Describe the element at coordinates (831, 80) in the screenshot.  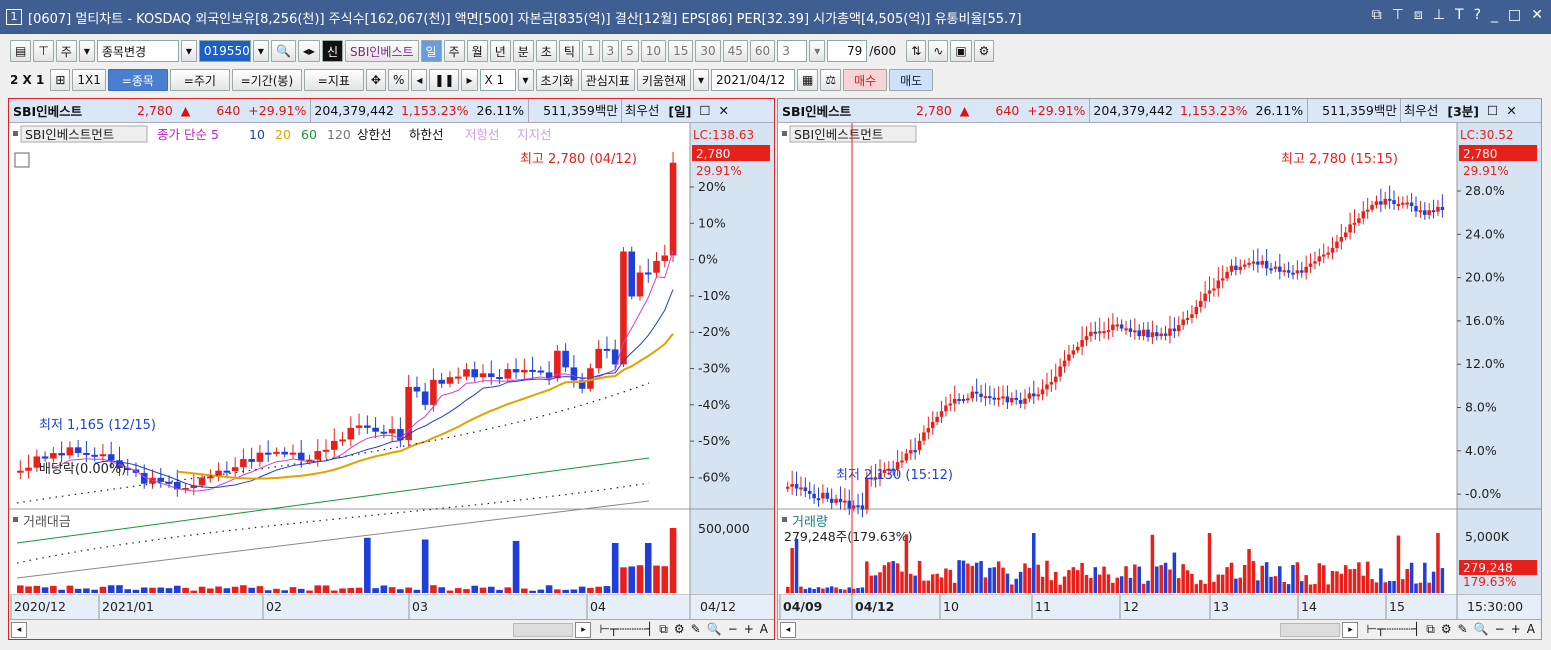
I see `buy-sell-icon: ⚖` at that location.